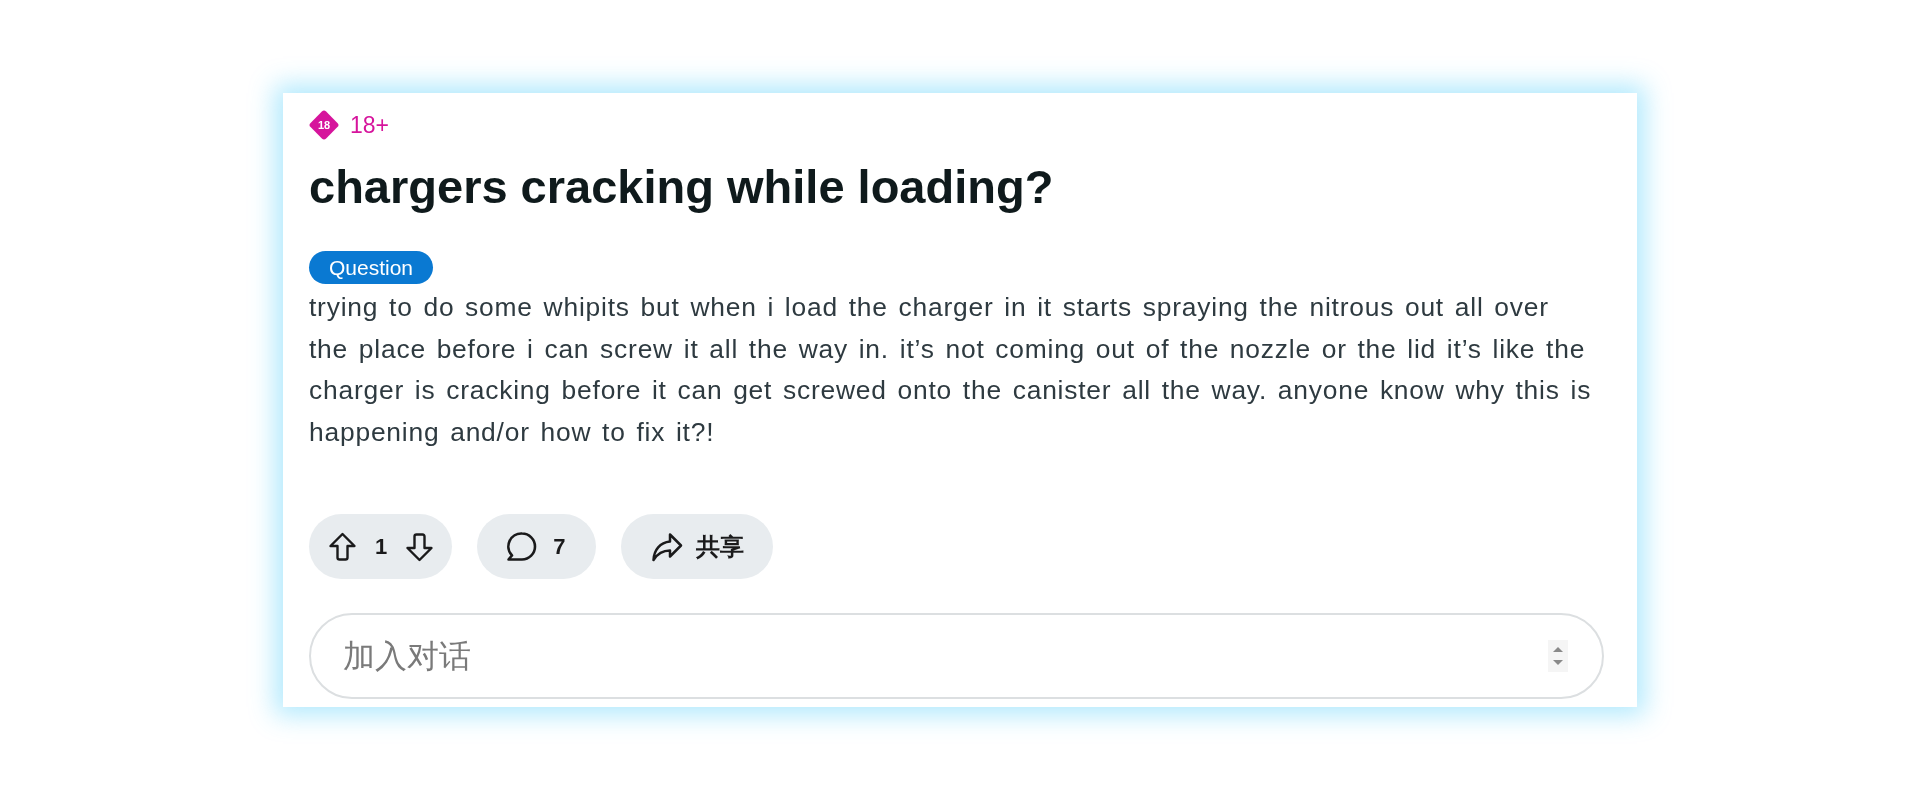  What do you see at coordinates (369, 125) in the screenshot?
I see `age-rating-label: 18+` at bounding box center [369, 125].